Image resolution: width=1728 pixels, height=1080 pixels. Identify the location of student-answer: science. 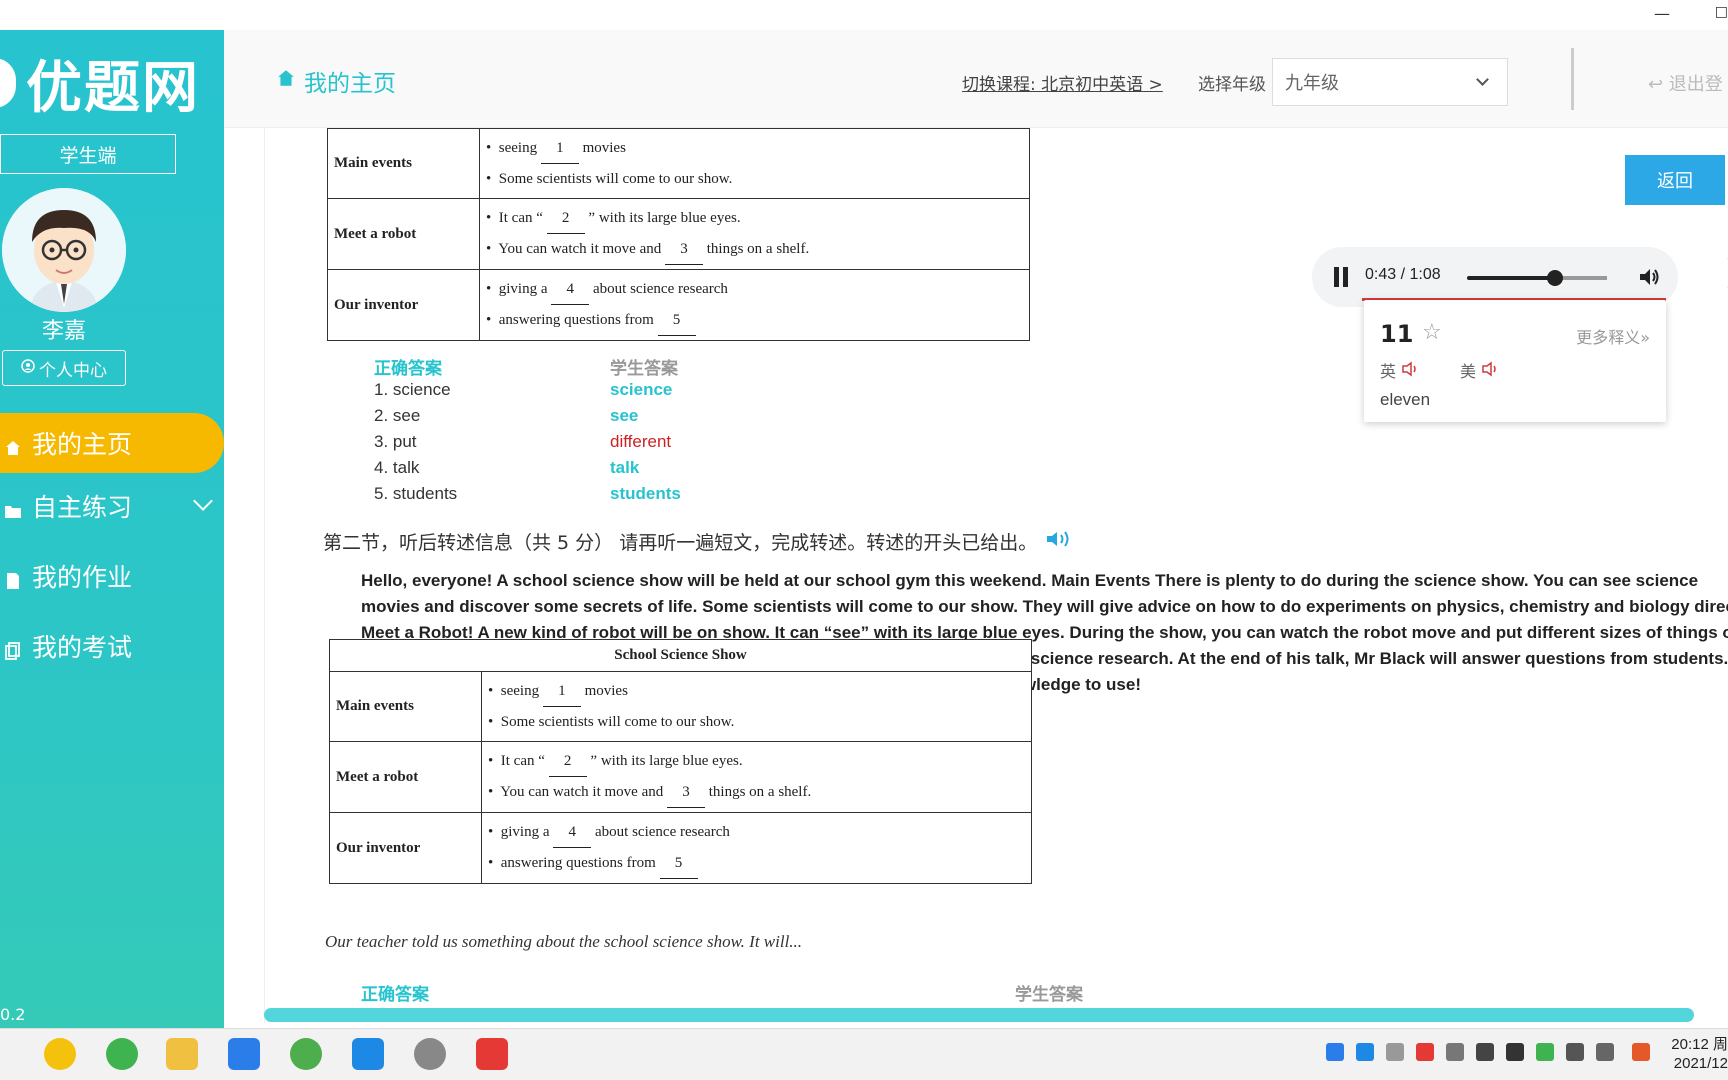
(641, 389).